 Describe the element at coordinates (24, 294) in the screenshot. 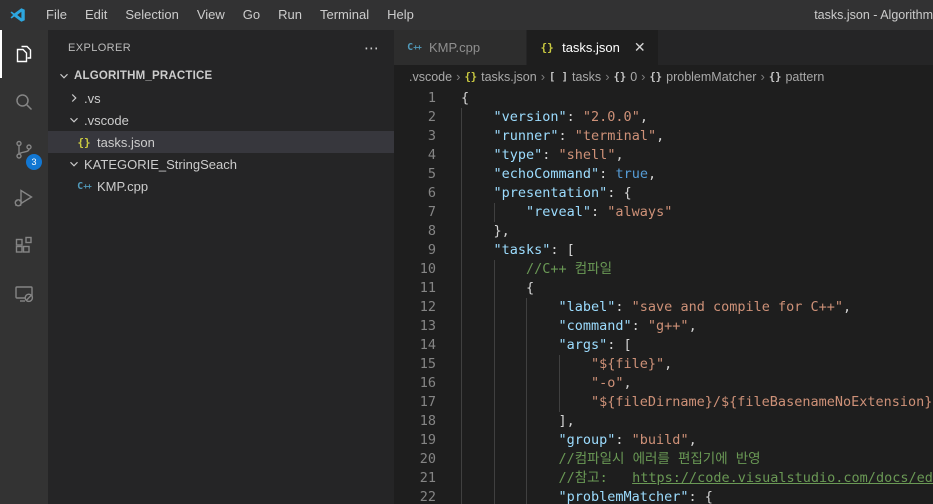

I see `remote-explorer-icon` at that location.